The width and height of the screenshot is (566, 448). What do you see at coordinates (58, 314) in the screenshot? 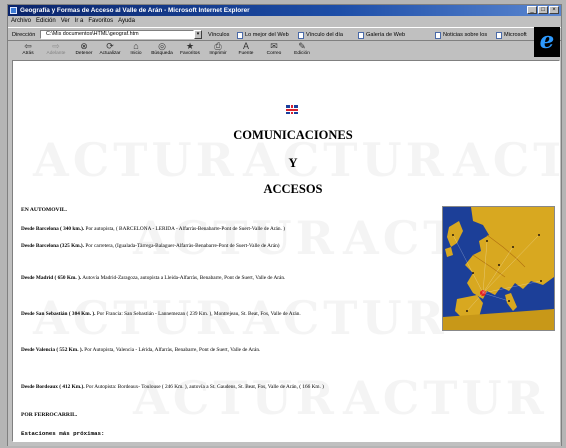
I see `route-origin: Desde San Sebastián ( 304 Km. ).` at bounding box center [58, 314].